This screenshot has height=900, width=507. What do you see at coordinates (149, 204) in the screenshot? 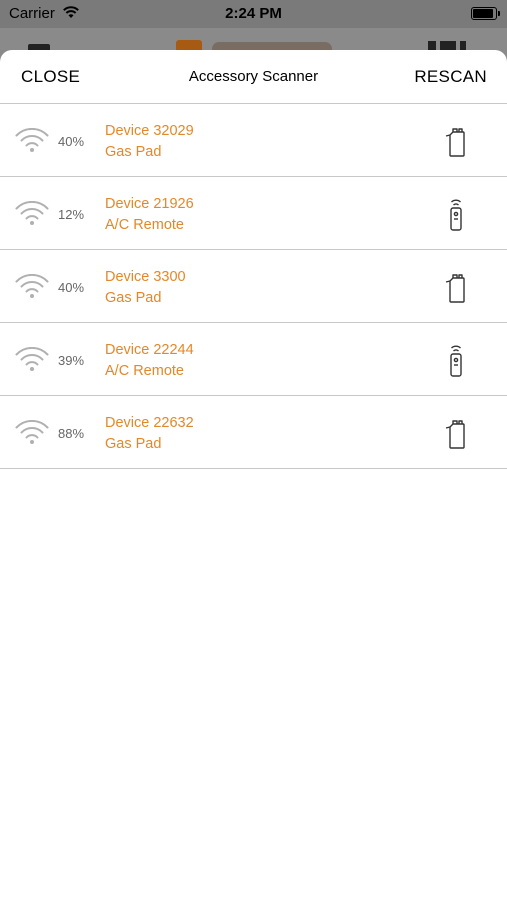
I see `device-name: Device 21926` at bounding box center [149, 204].